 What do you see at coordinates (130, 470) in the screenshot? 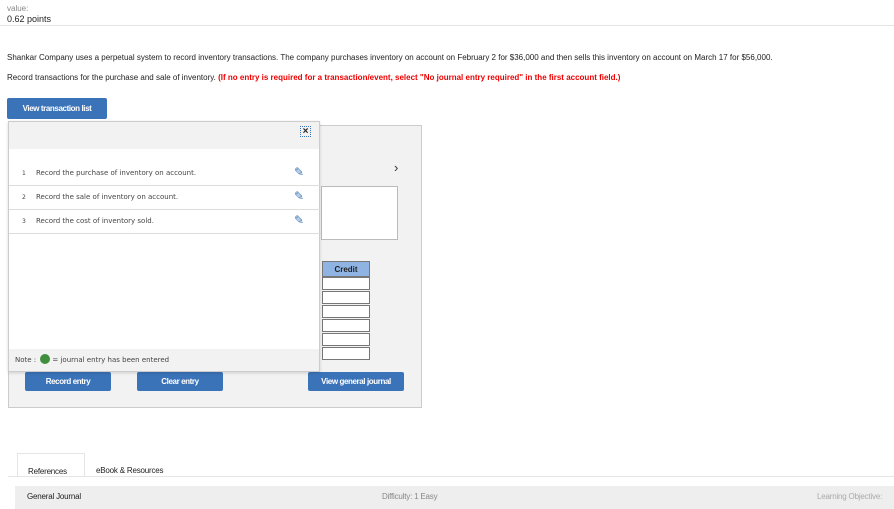
I see `tab-label: eBook & Resources` at bounding box center [130, 470].